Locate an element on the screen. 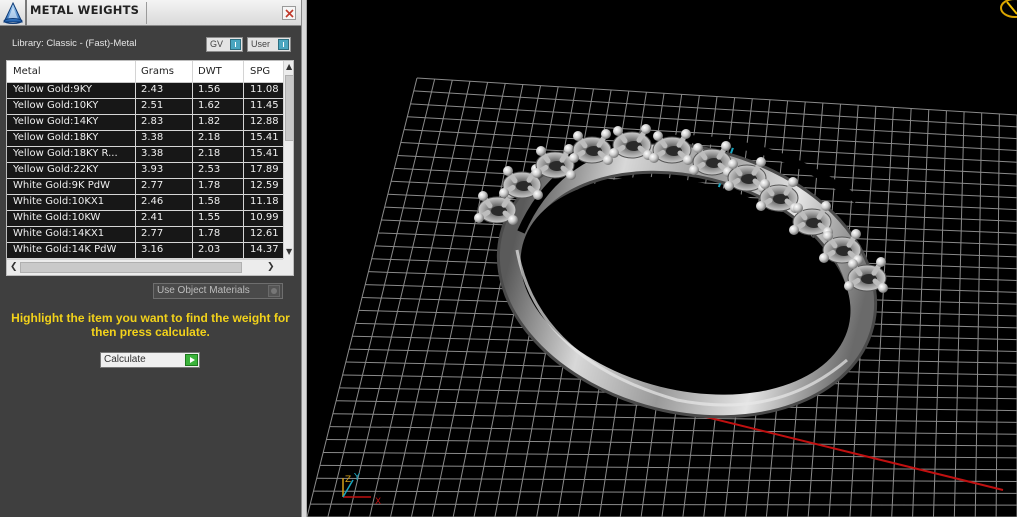 The height and width of the screenshot is (517, 1017). table-row: White Gold:14KX1 2.77 1.78 12.61 is located at coordinates (145, 235).